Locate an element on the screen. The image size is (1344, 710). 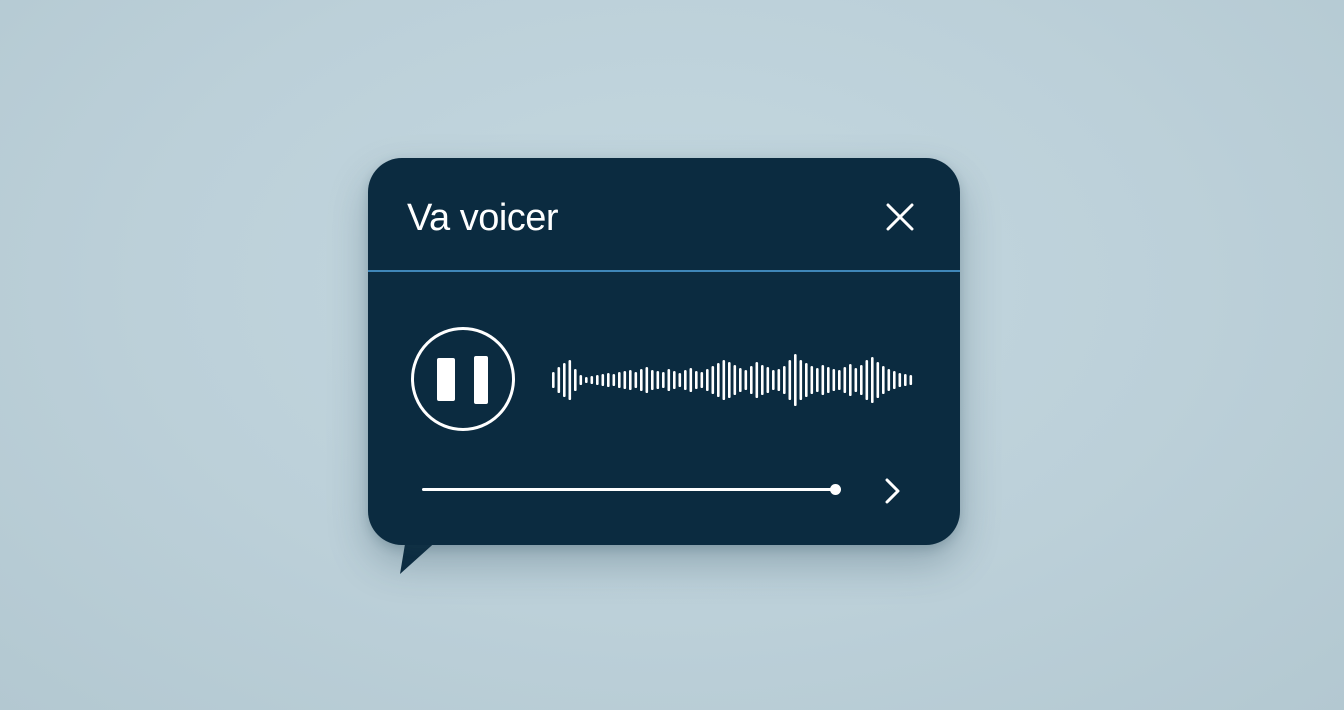
chevron-right-icon is located at coordinates (892, 491).